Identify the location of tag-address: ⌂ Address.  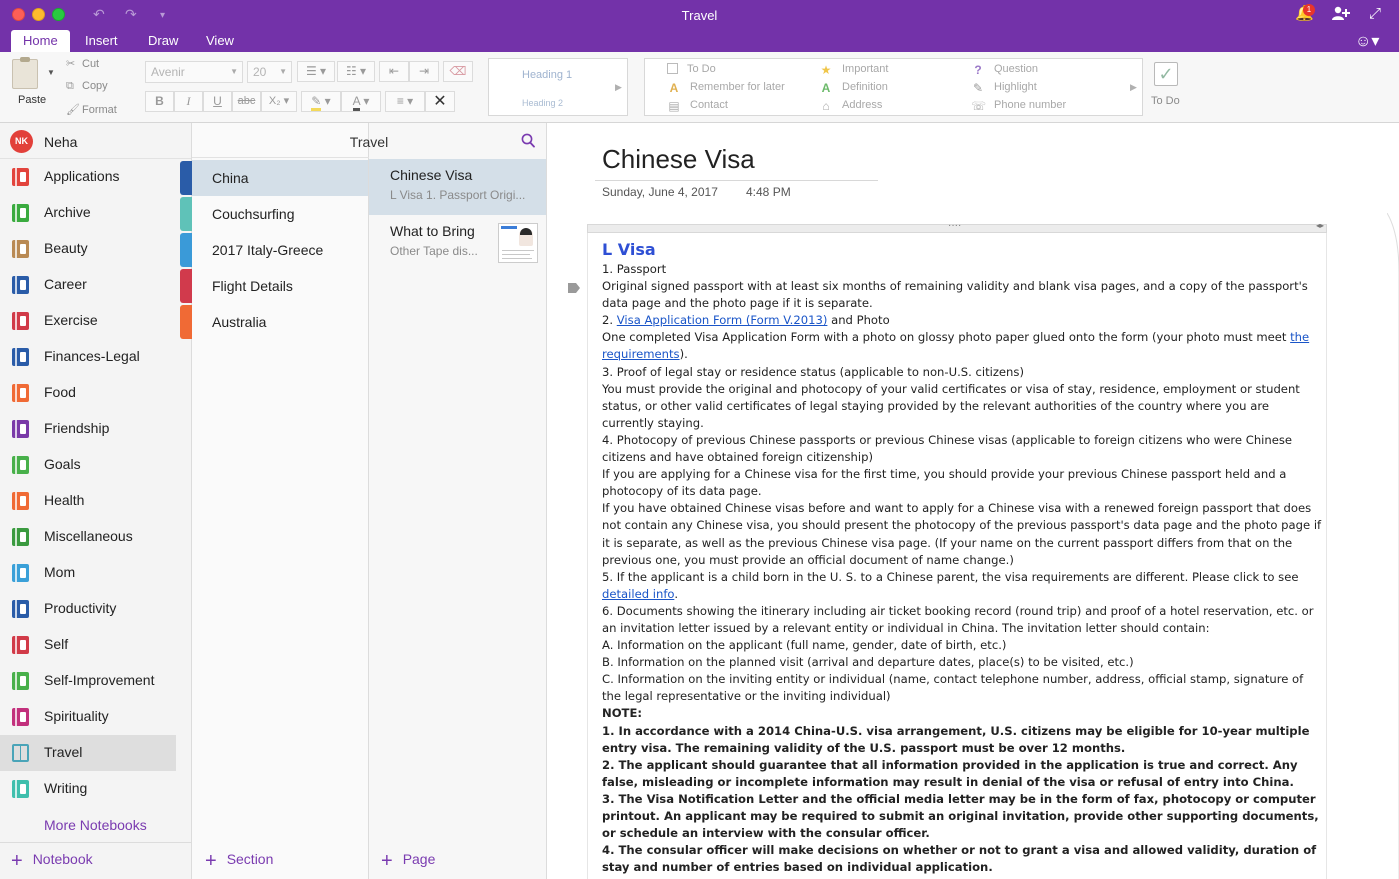
(850, 105).